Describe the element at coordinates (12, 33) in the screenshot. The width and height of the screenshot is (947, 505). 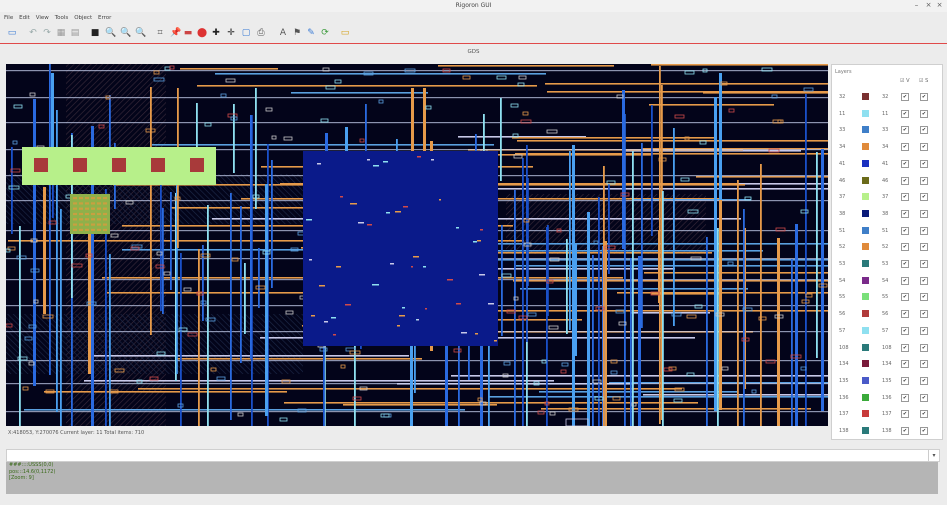
I see `save-icon: ▭` at that location.